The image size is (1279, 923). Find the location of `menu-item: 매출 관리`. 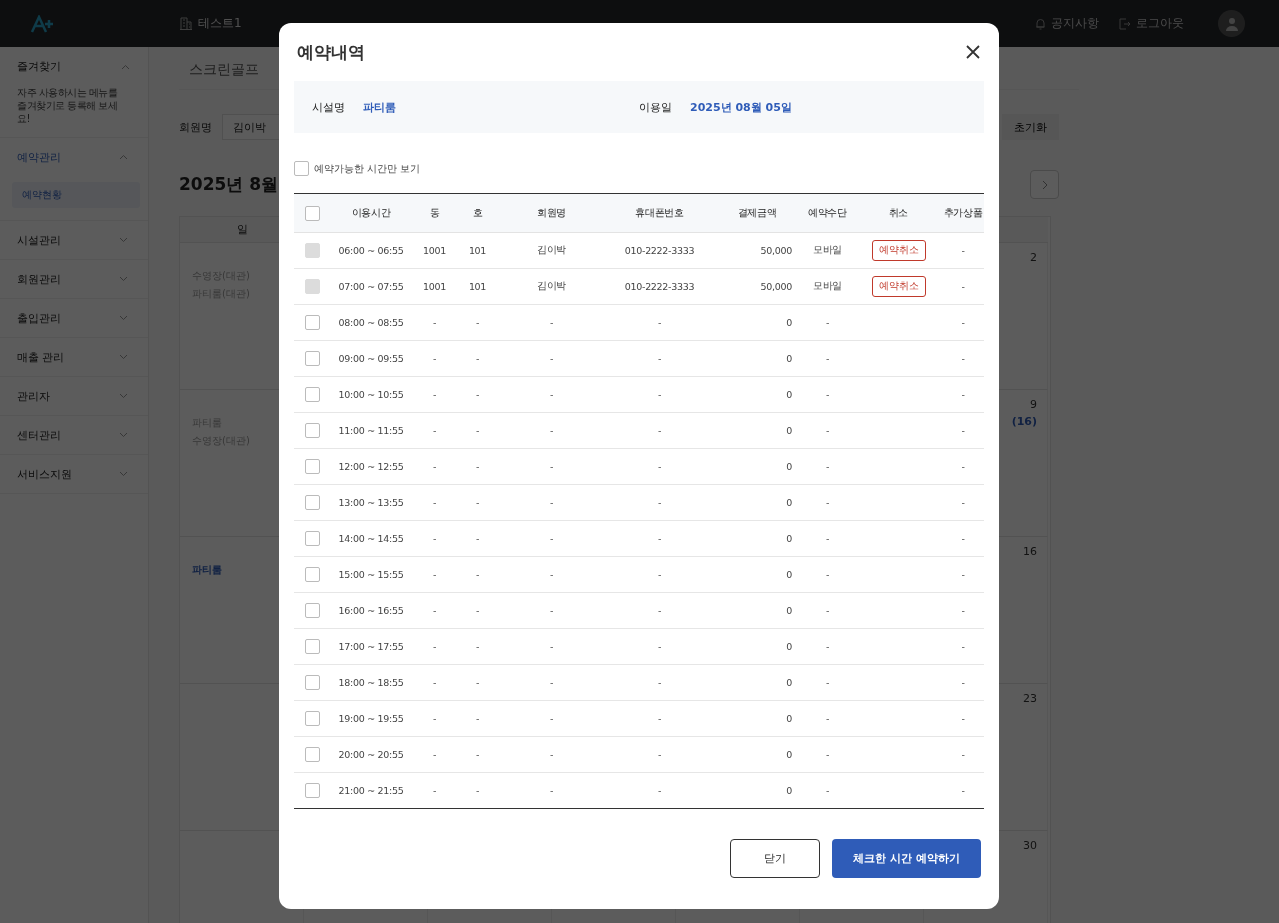

menu-item: 매출 관리 is located at coordinates (74, 357).